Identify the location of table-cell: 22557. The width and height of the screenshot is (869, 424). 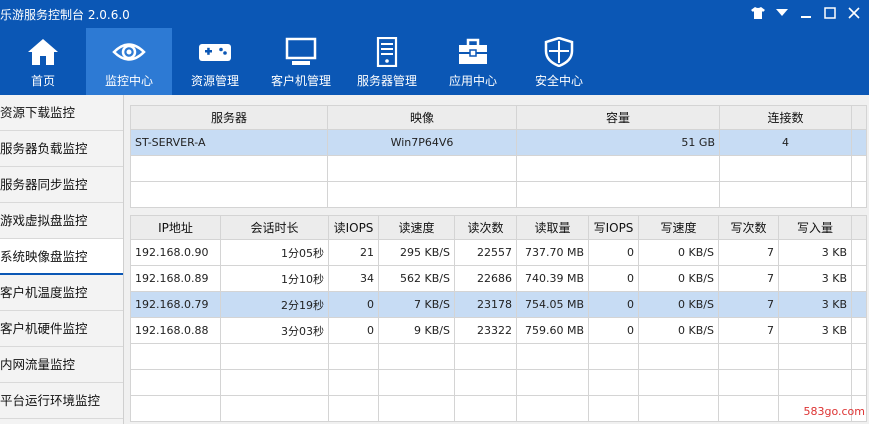
(485, 252).